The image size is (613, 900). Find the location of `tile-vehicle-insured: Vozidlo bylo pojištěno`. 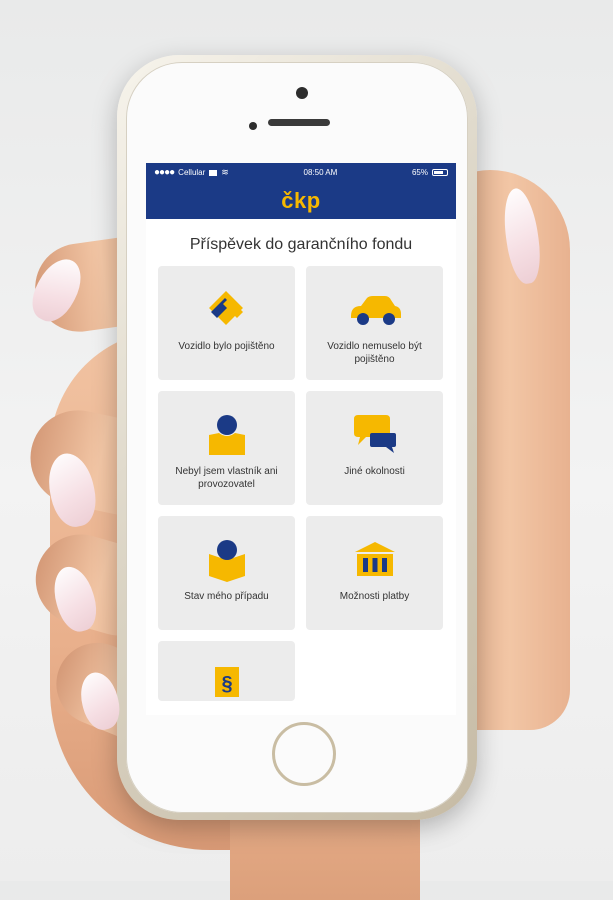

tile-vehicle-insured: Vozidlo bylo pojištěno is located at coordinates (226, 323).